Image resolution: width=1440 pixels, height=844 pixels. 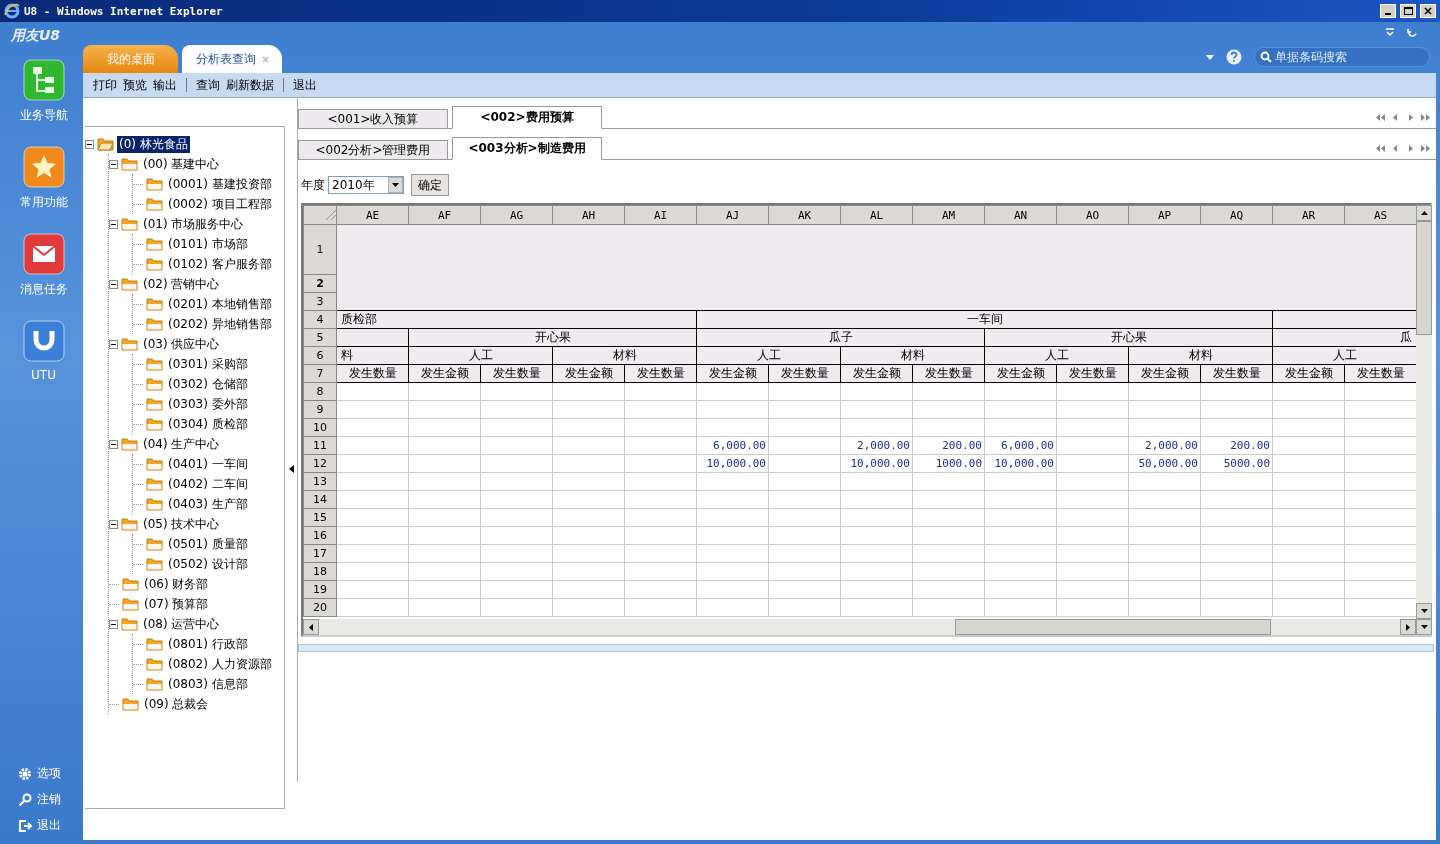 What do you see at coordinates (105, 85) in the screenshot?
I see `toolbar-button: 打印` at bounding box center [105, 85].